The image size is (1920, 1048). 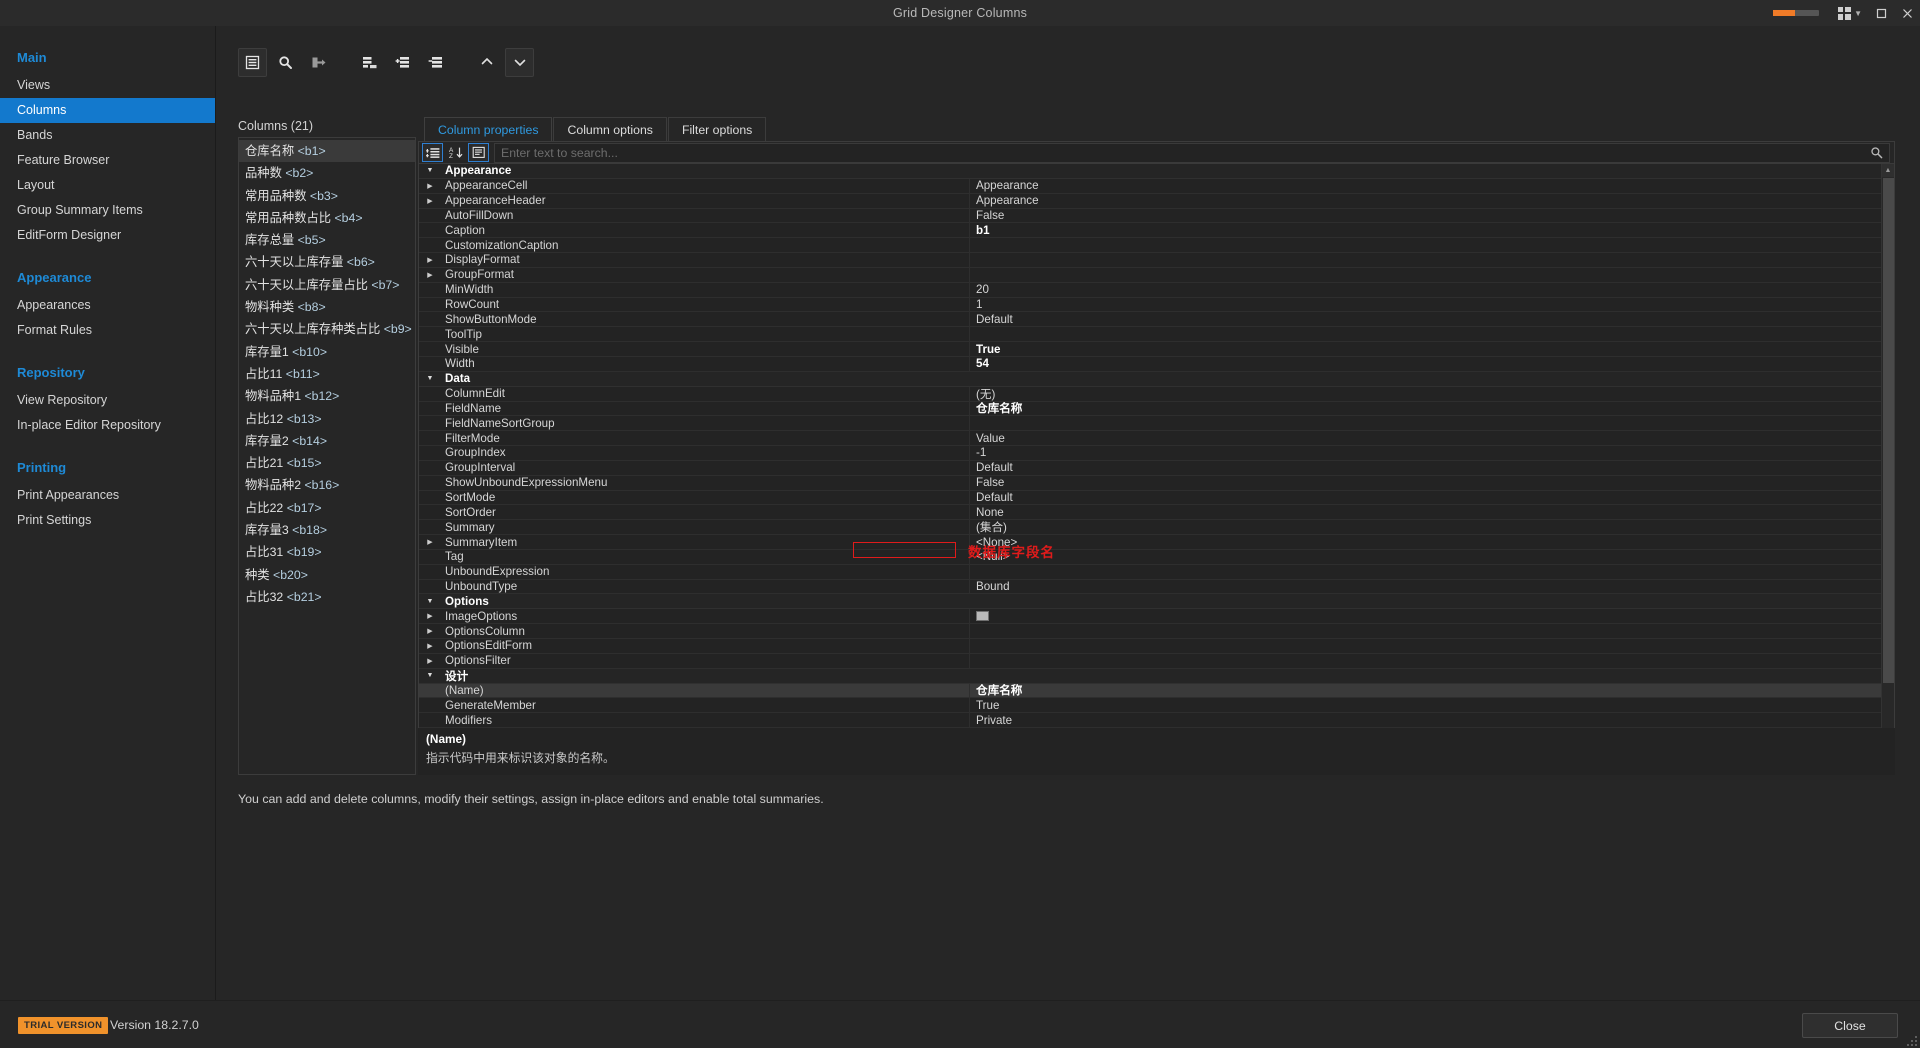 I want to click on property-row: ▶ AppearanceCell Appearance, so click(x=1150, y=186).